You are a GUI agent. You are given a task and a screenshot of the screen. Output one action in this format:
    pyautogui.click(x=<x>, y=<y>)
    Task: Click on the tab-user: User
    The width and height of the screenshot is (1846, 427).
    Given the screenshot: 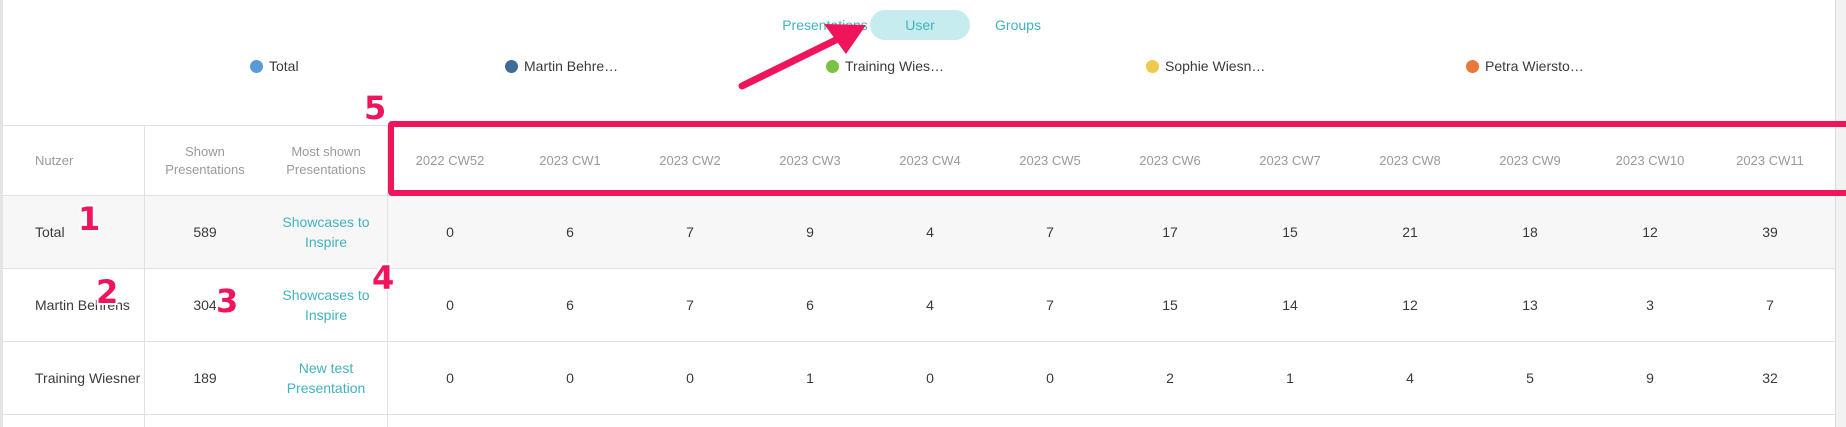 What is the action you would take?
    pyautogui.click(x=920, y=25)
    